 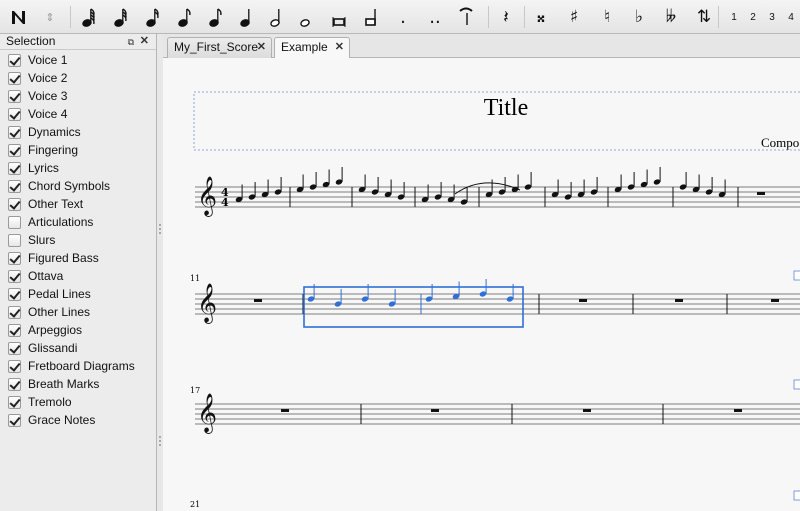 I want to click on score-composer: Compo, so click(x=780, y=142).